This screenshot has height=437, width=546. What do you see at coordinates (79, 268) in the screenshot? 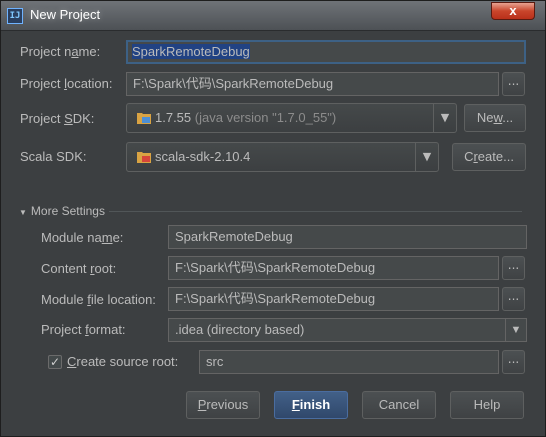
I see `content-root-label: Content root:` at bounding box center [79, 268].